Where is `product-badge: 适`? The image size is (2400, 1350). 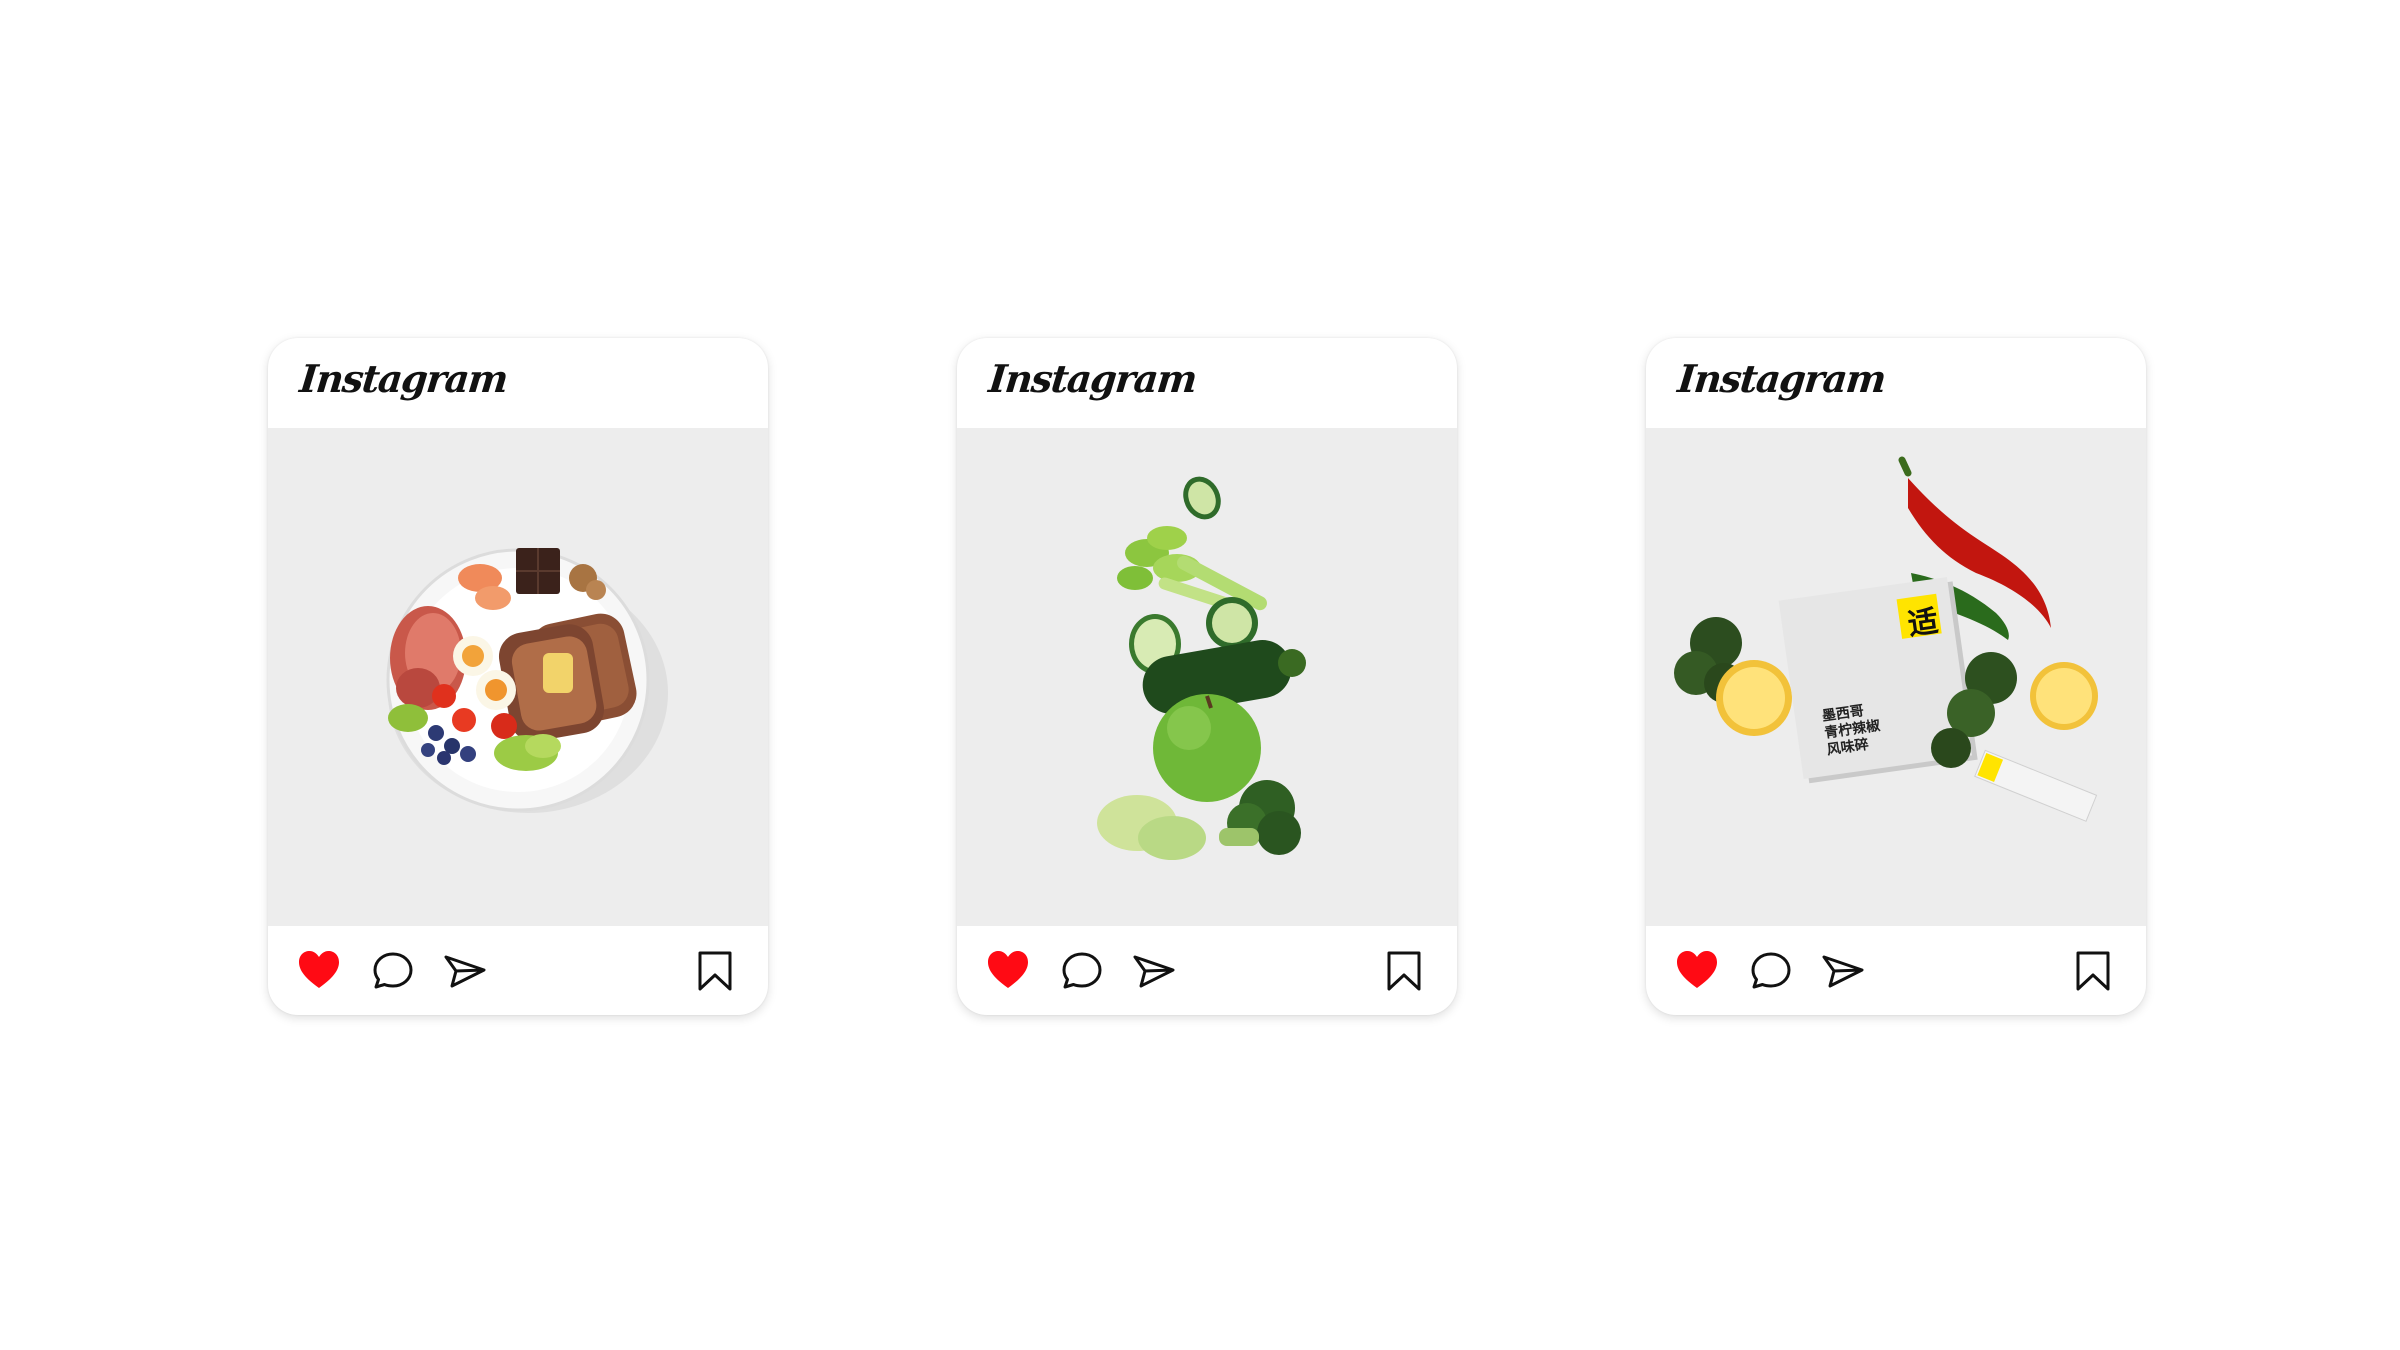
product-badge: 适 is located at coordinates (1923, 623).